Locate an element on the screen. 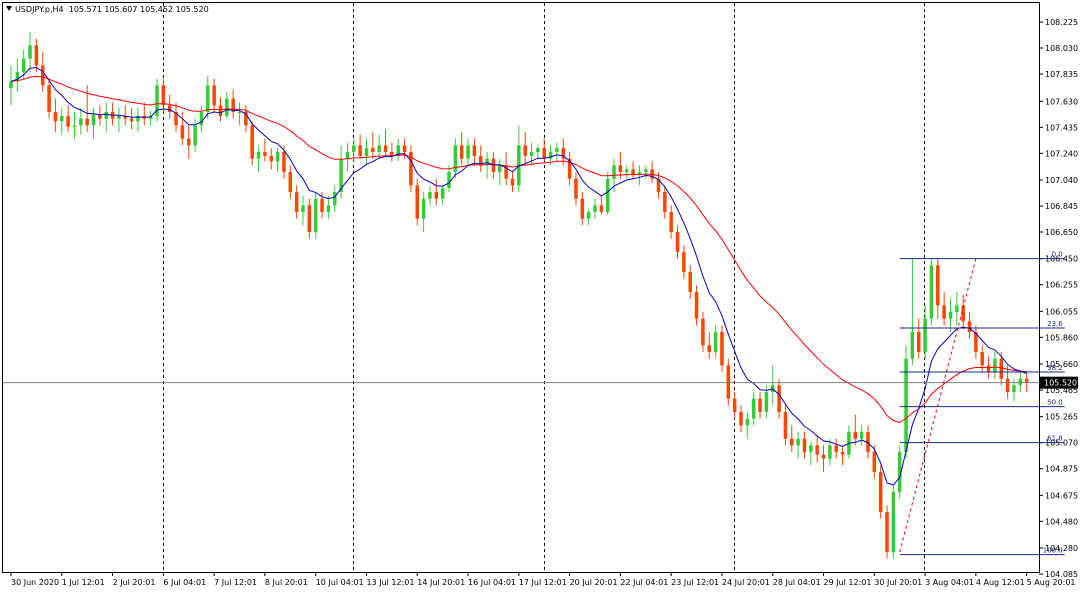 This screenshot has width=1080, height=593. x-tick-label-3: 6 Jul 04:01 is located at coordinates (184, 582).